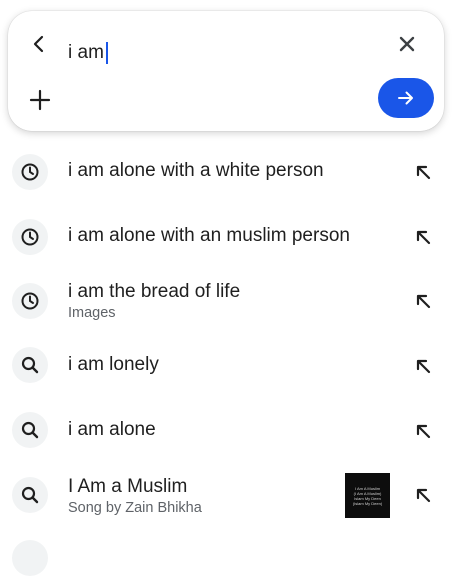 The height and width of the screenshot is (576, 460). I want to click on add-button, so click(40, 100).